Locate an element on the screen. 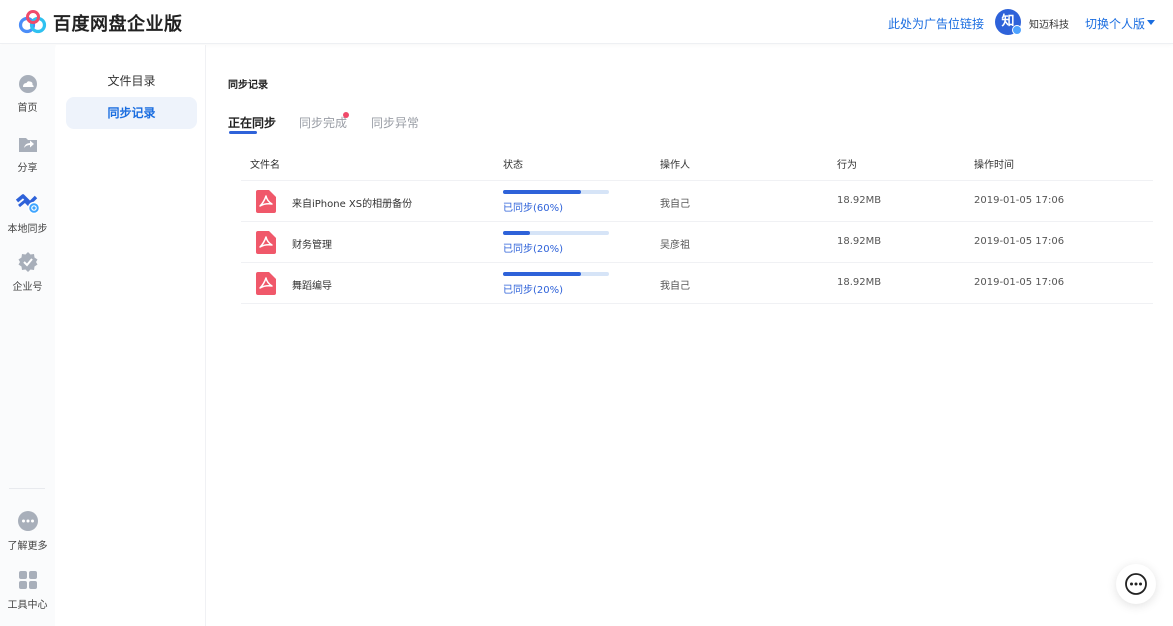 The width and height of the screenshot is (1173, 626). column-header-time: 操作时间 is located at coordinates (994, 163).